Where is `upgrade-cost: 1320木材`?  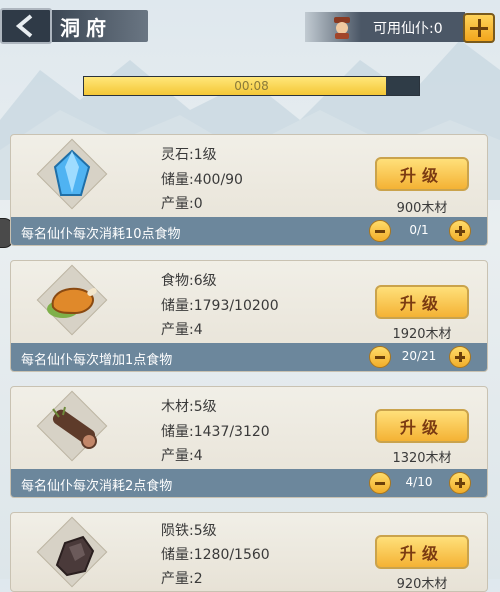 upgrade-cost: 1320木材 is located at coordinates (422, 458).